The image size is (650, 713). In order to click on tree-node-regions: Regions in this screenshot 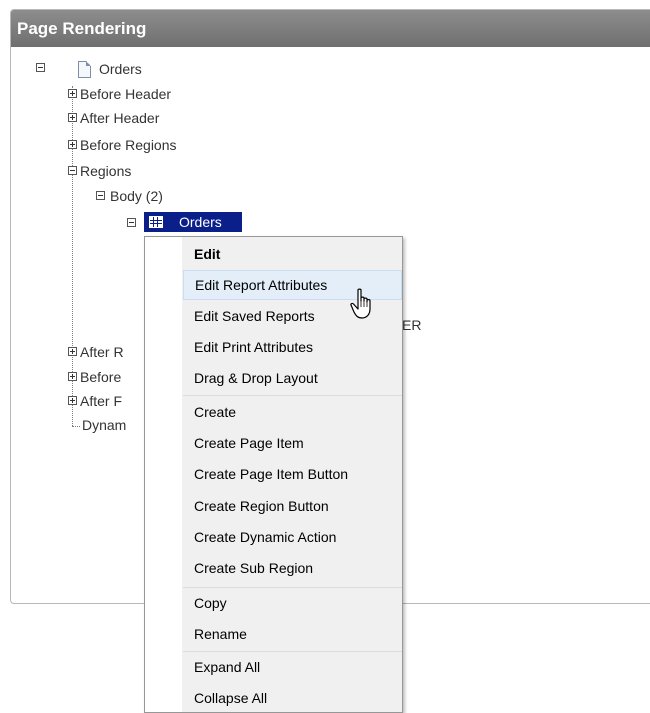, I will do `click(105, 171)`.